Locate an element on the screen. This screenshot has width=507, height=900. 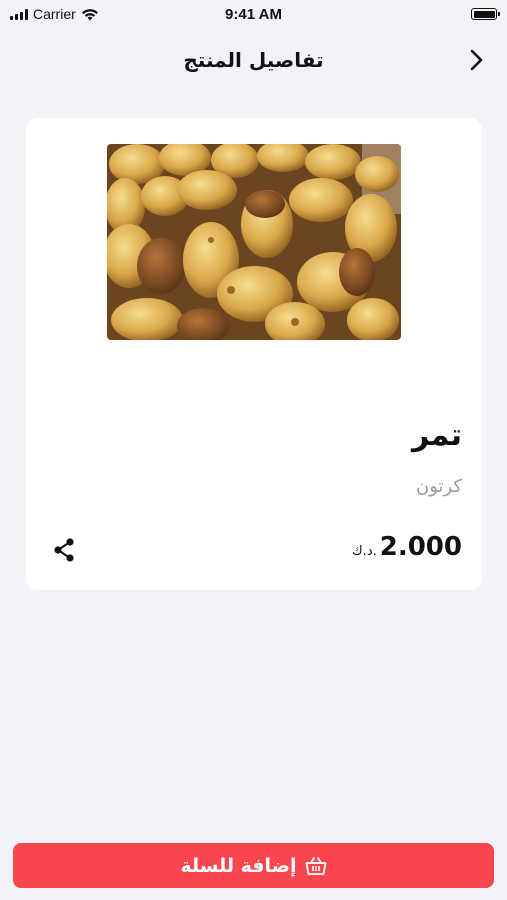
product-unit: كرتون is located at coordinates (438, 486).